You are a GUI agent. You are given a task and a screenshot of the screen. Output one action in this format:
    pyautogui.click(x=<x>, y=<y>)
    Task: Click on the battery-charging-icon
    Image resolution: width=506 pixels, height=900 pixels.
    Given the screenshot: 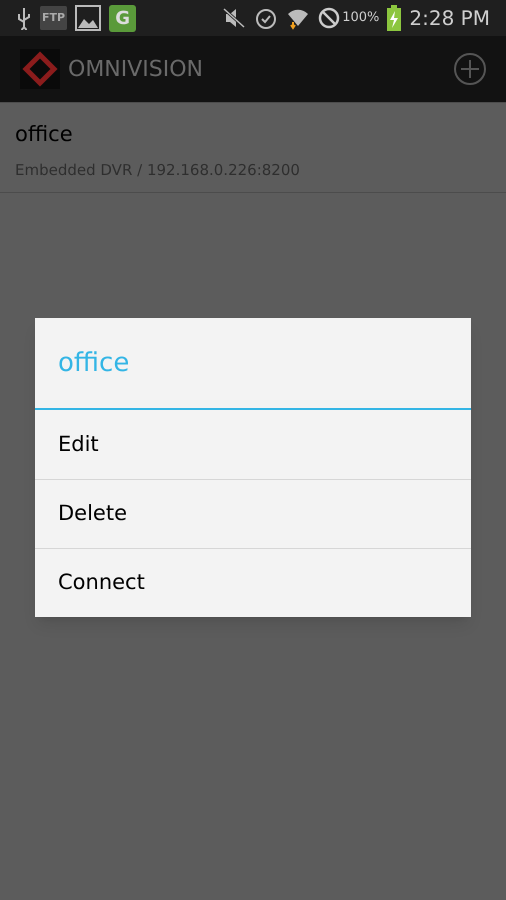 What is the action you would take?
    pyautogui.click(x=394, y=18)
    